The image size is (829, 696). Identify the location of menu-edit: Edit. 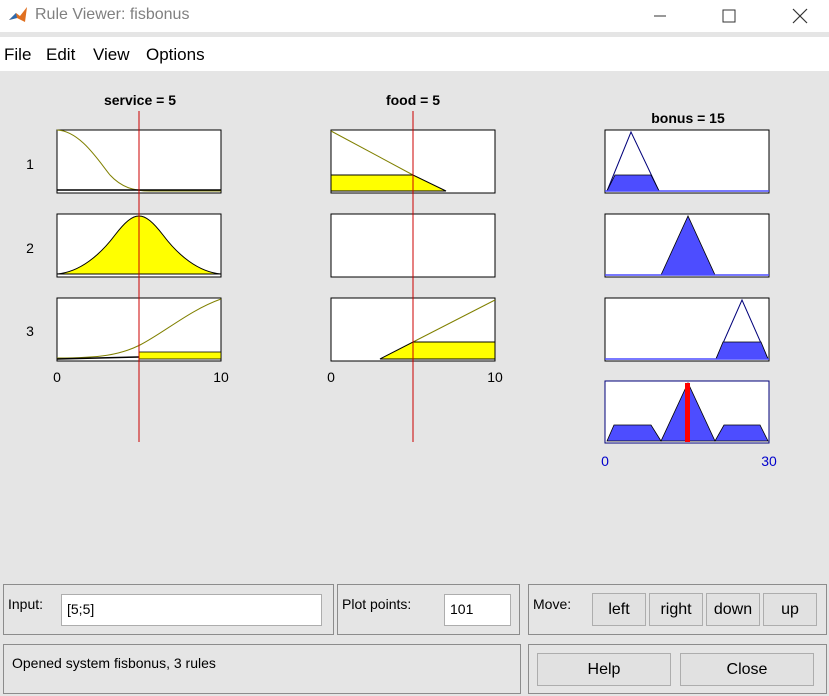
(60, 55).